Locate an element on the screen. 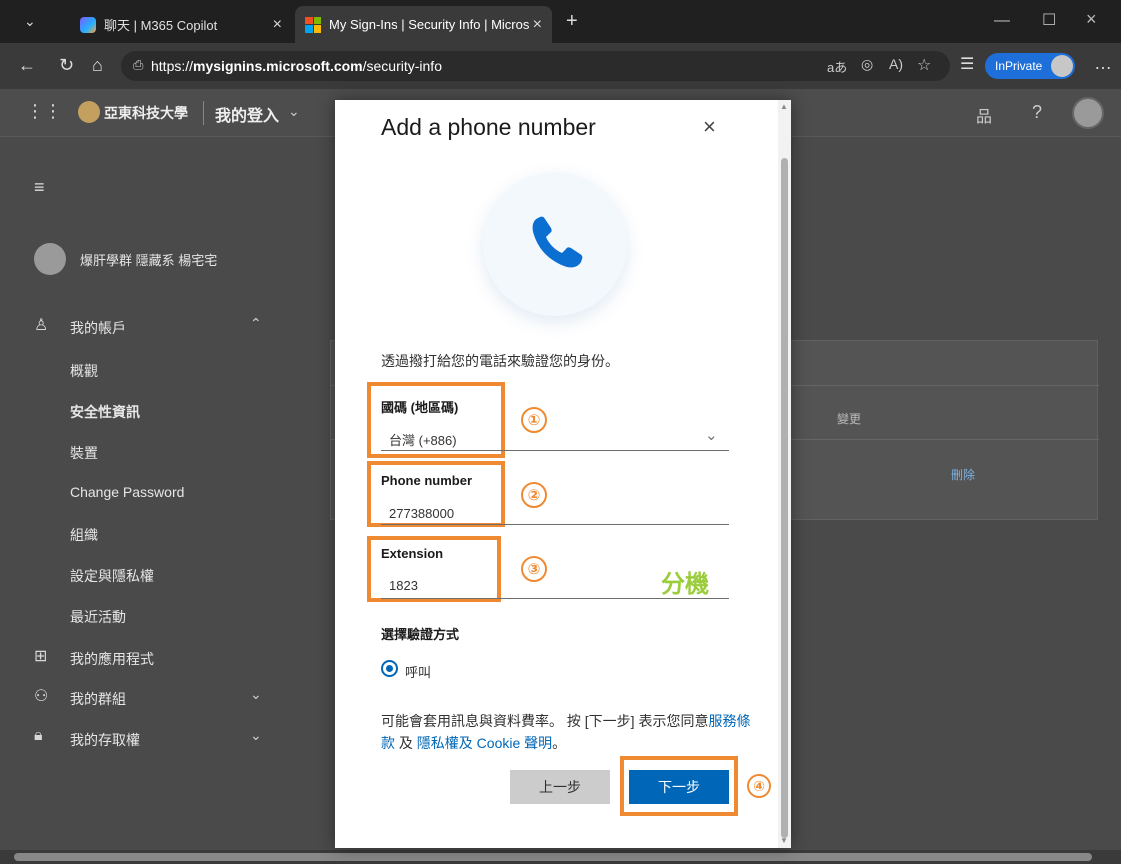 This screenshot has width=1121, height=864. tracking-prevention-icon: ◎ is located at coordinates (867, 64).